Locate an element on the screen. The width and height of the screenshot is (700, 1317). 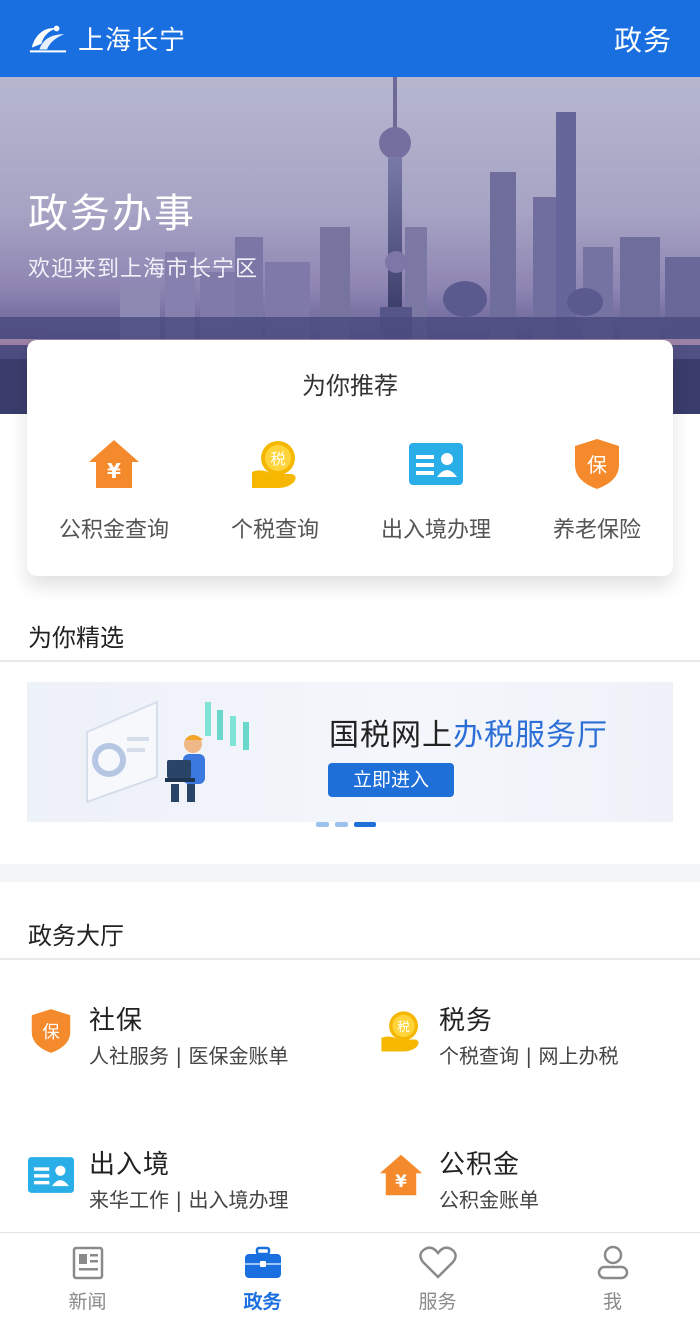
recommend-item-label: 出入境办理 is located at coordinates (435, 530).